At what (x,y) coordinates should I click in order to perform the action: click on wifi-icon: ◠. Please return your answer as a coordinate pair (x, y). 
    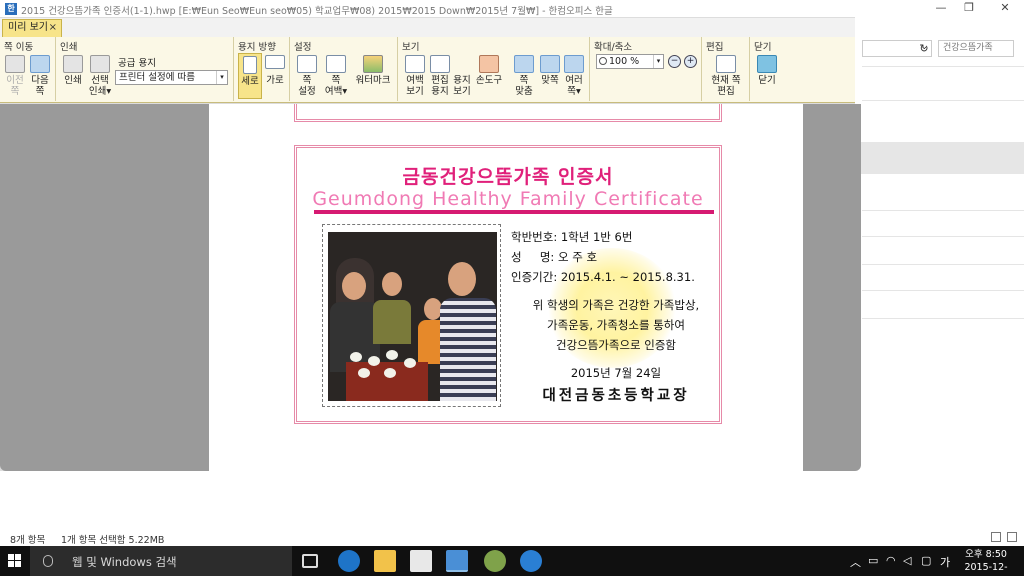
    Looking at the image, I should click on (891, 560).